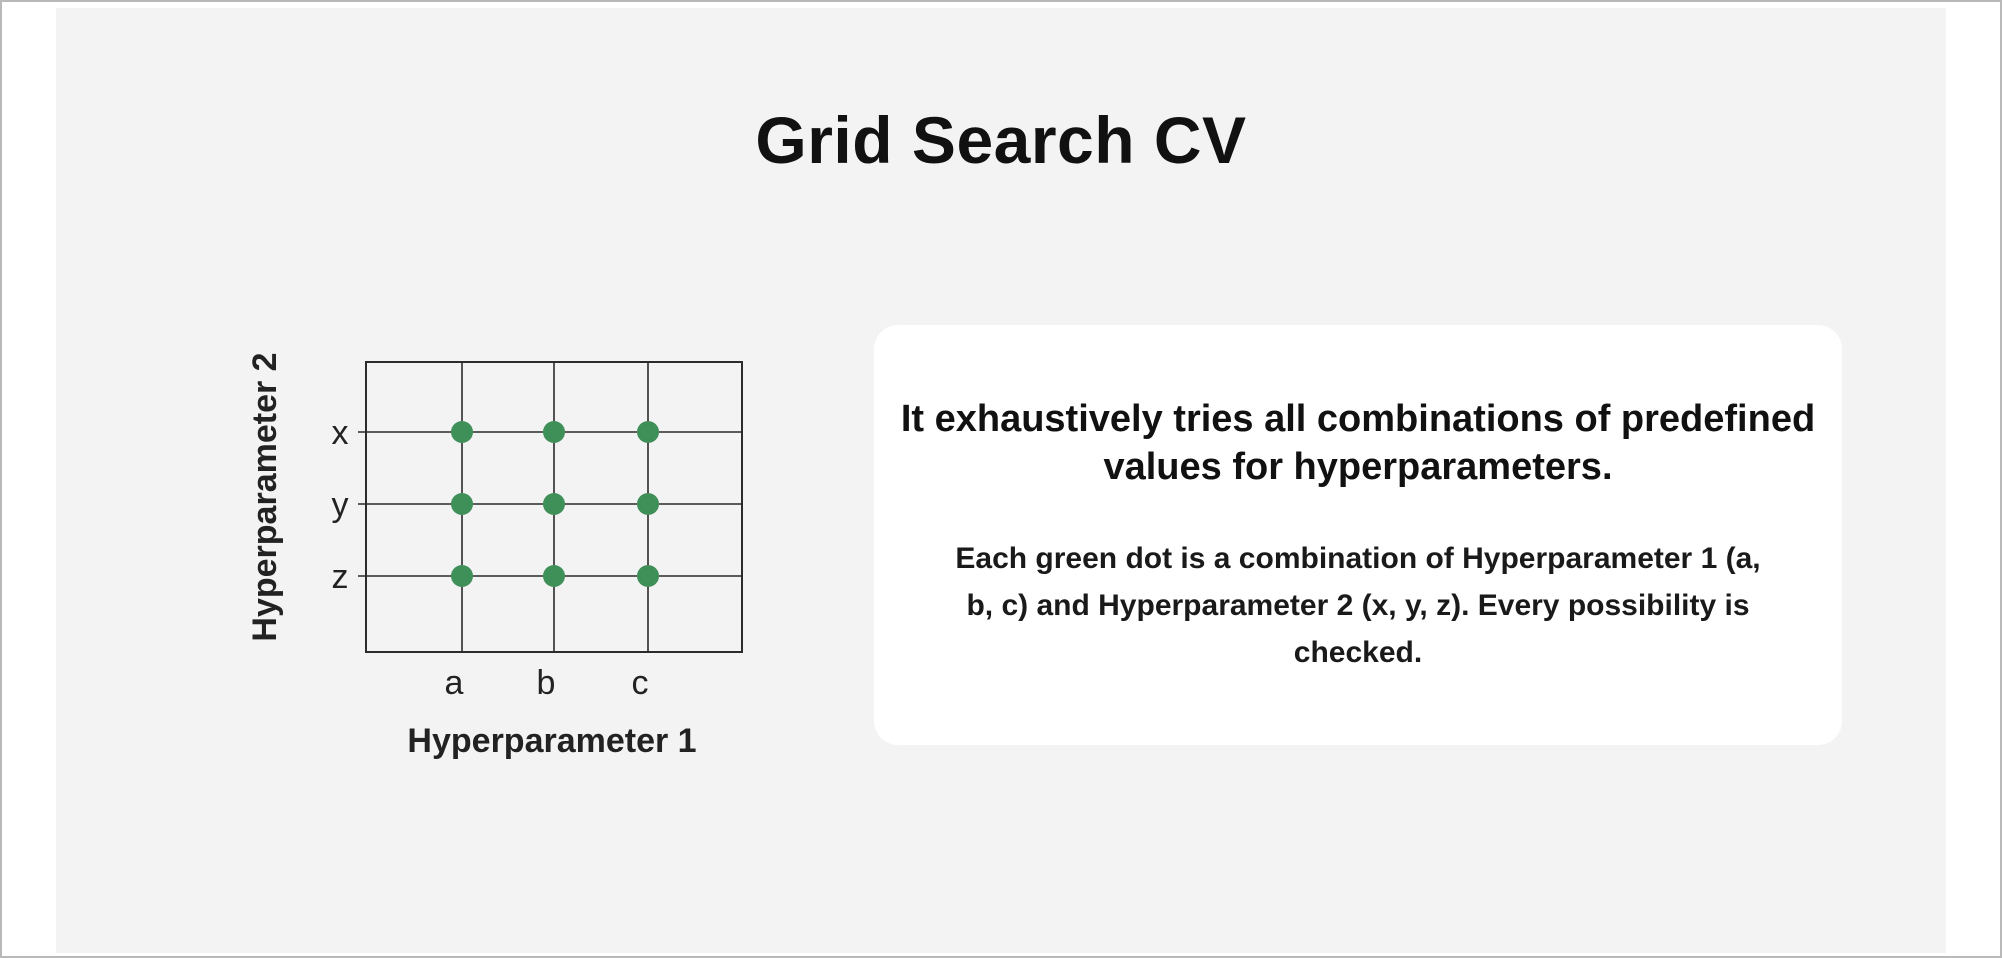 The width and height of the screenshot is (2002, 958). I want to click on combination-dot-c-x, so click(648, 432).